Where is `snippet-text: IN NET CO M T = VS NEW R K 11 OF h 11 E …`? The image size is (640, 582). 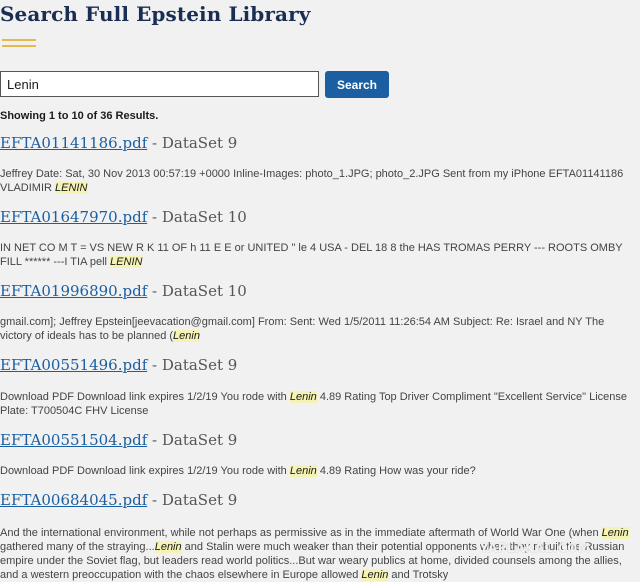
snippet-text: IN NET CO M T = VS NEW R K 11 OF h 11 E … is located at coordinates (311, 255).